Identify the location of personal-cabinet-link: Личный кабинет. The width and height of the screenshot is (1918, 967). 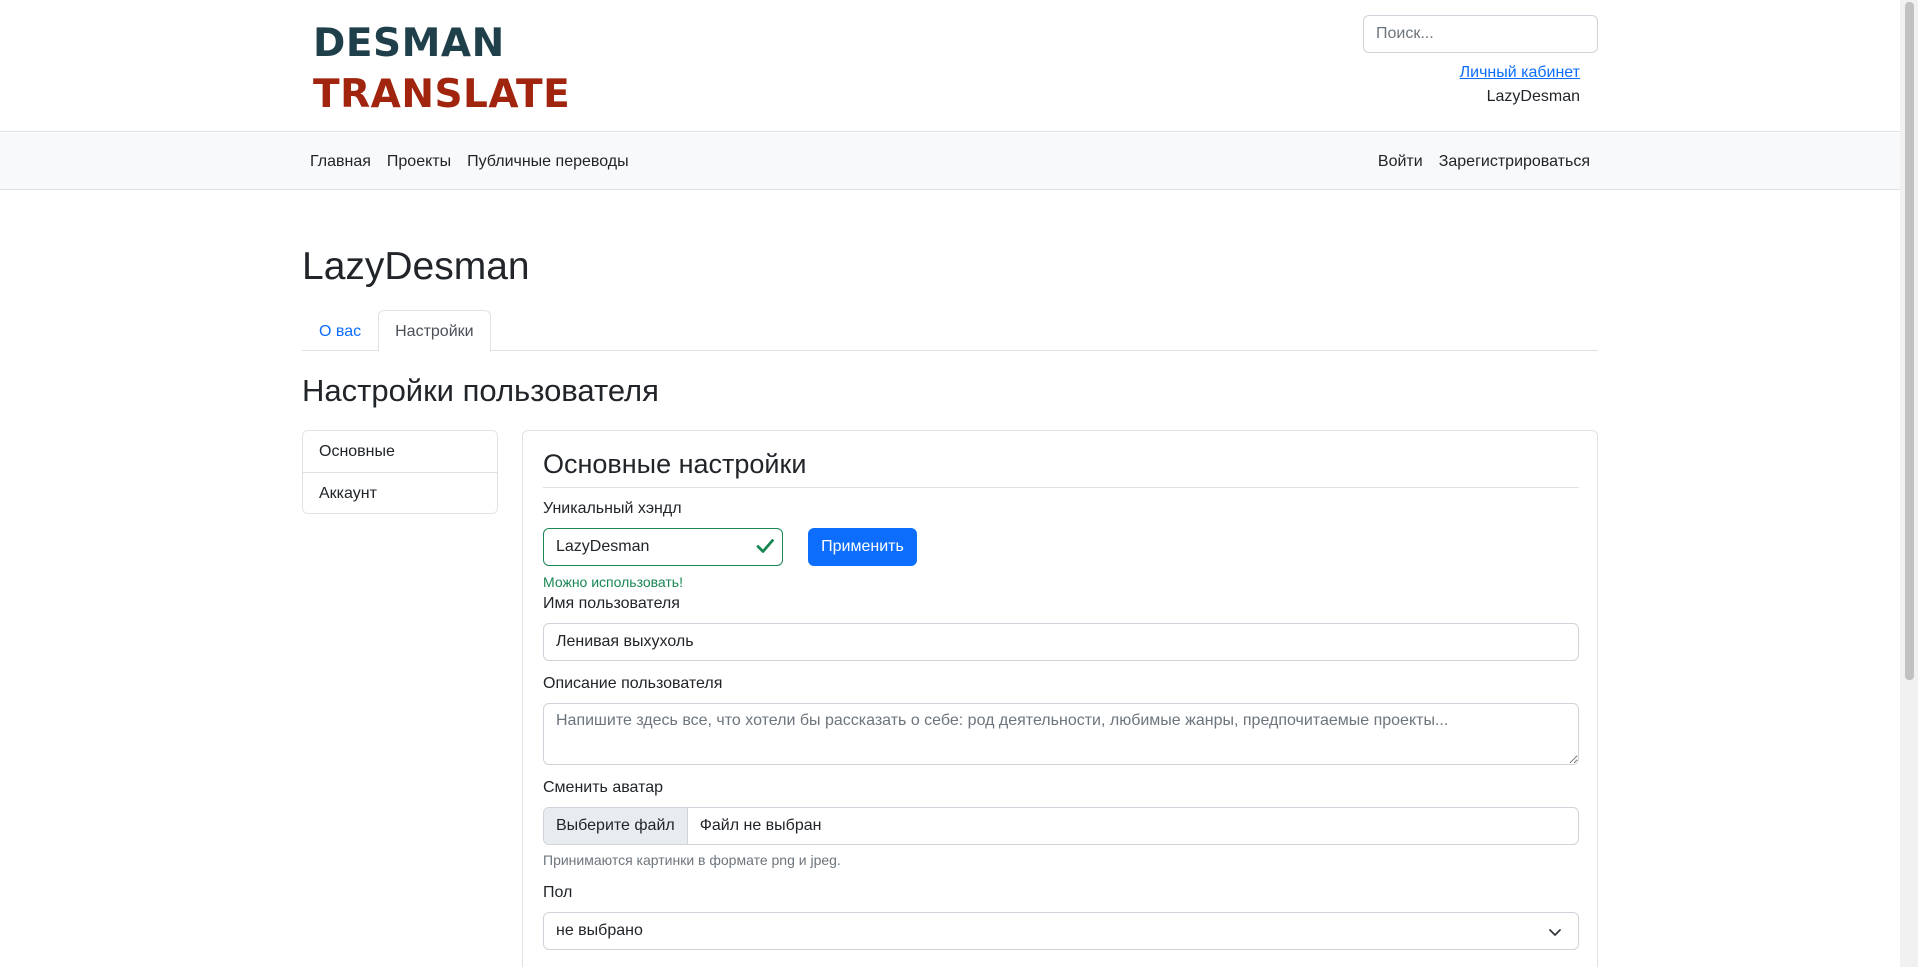
(1520, 73).